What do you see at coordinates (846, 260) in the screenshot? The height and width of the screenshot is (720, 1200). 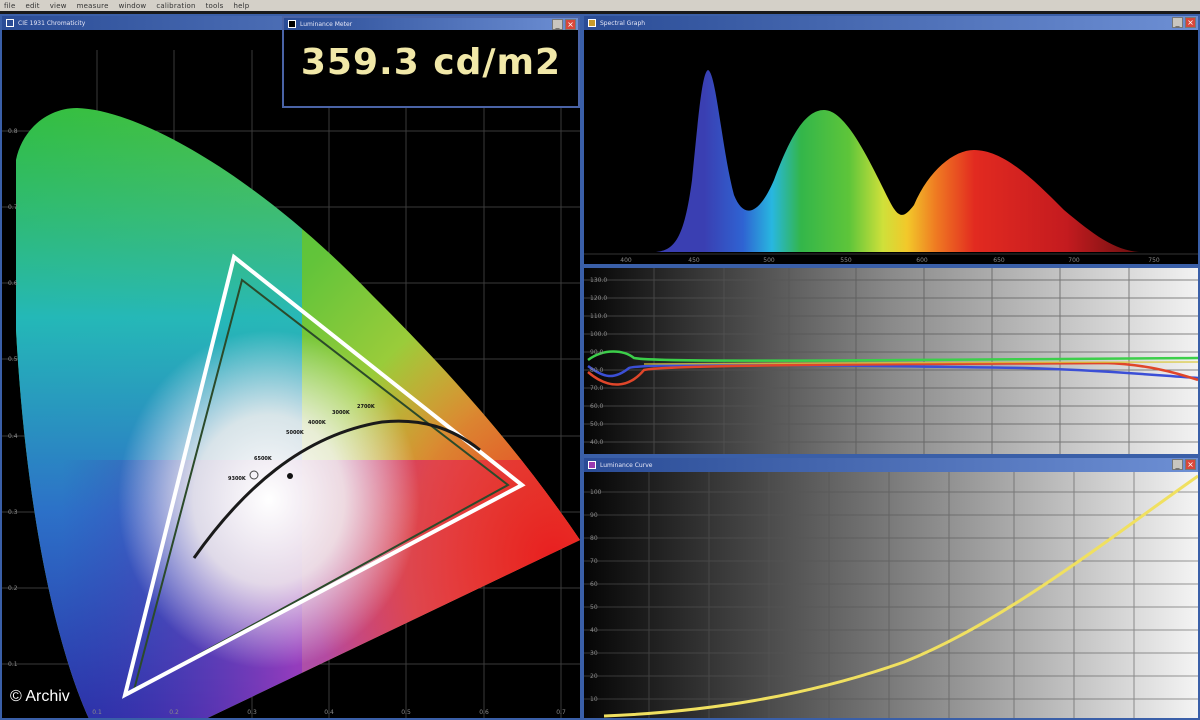 I see `spectral-x-tick: 550` at bounding box center [846, 260].